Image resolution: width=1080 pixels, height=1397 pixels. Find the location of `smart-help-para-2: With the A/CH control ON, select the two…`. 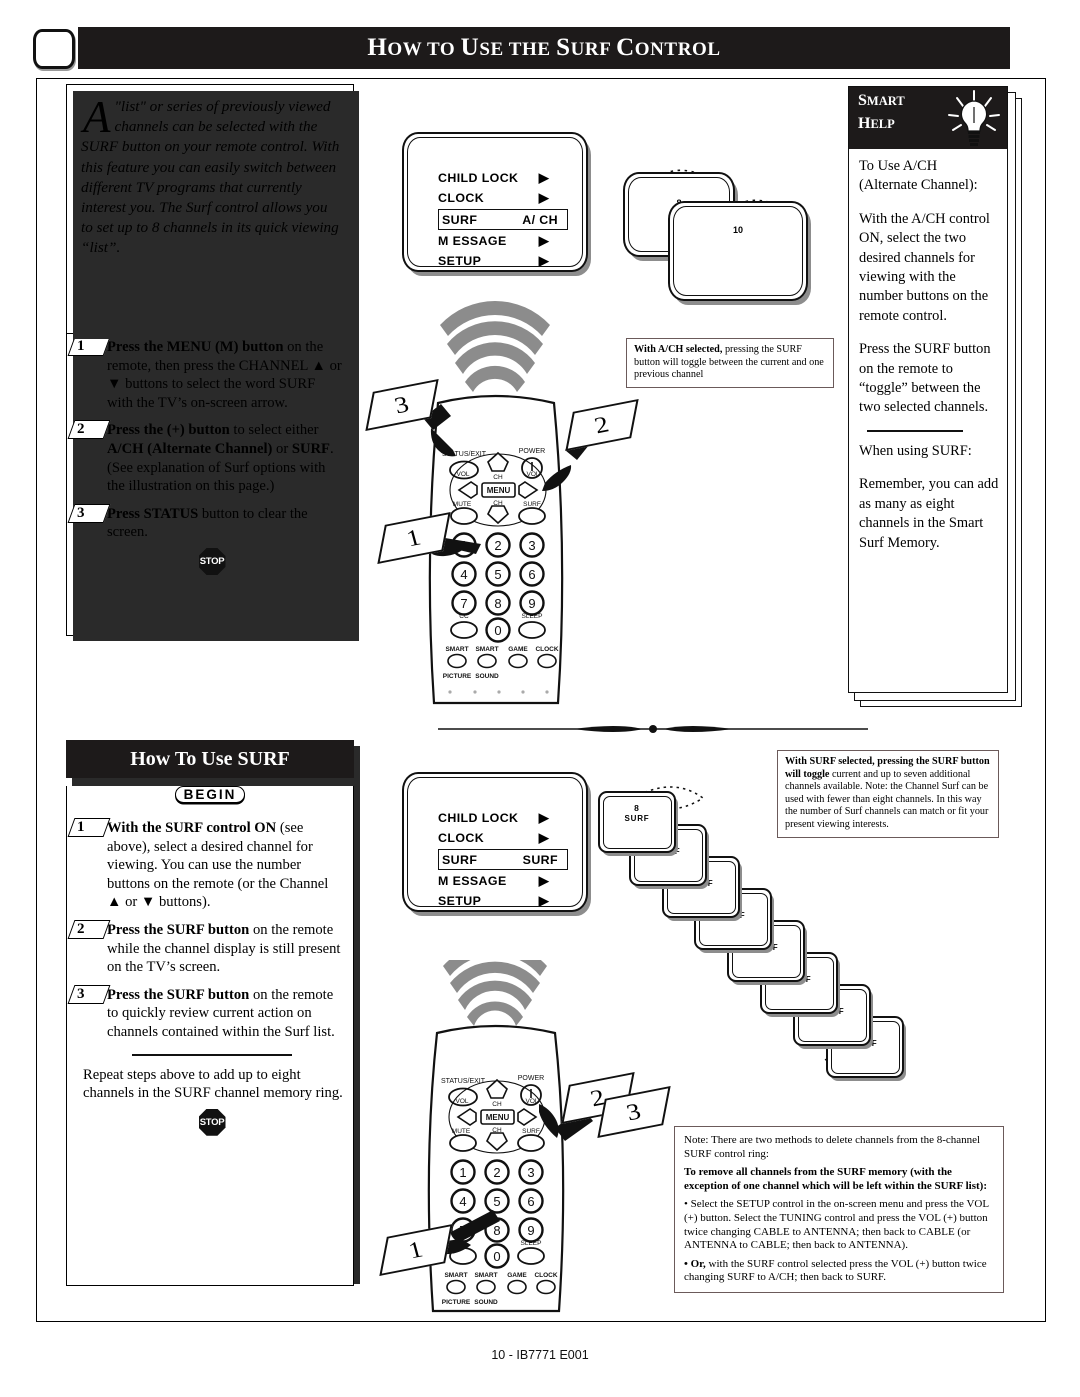

smart-help-para-2: With the A/CH control ON, select the two… is located at coordinates (924, 267).